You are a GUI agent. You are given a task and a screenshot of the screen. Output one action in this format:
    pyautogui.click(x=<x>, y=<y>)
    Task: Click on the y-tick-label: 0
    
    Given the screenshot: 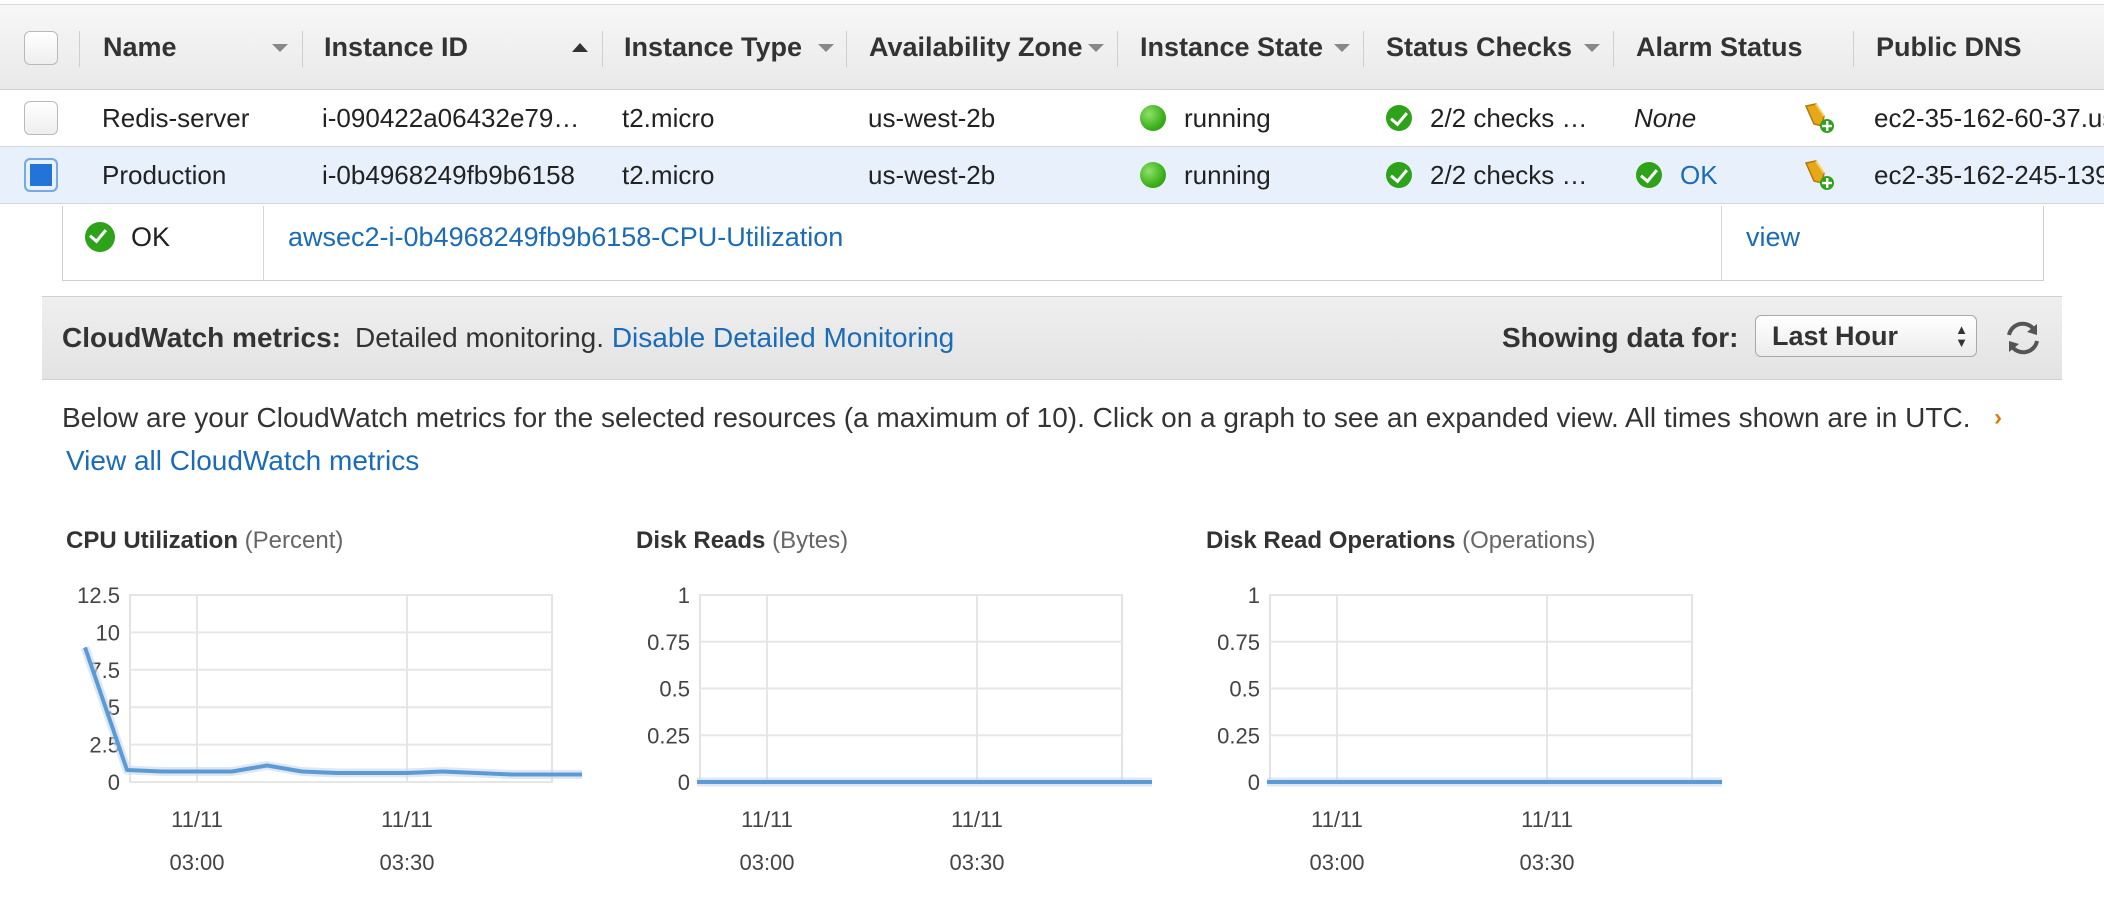 What is the action you would take?
    pyautogui.click(x=1254, y=782)
    